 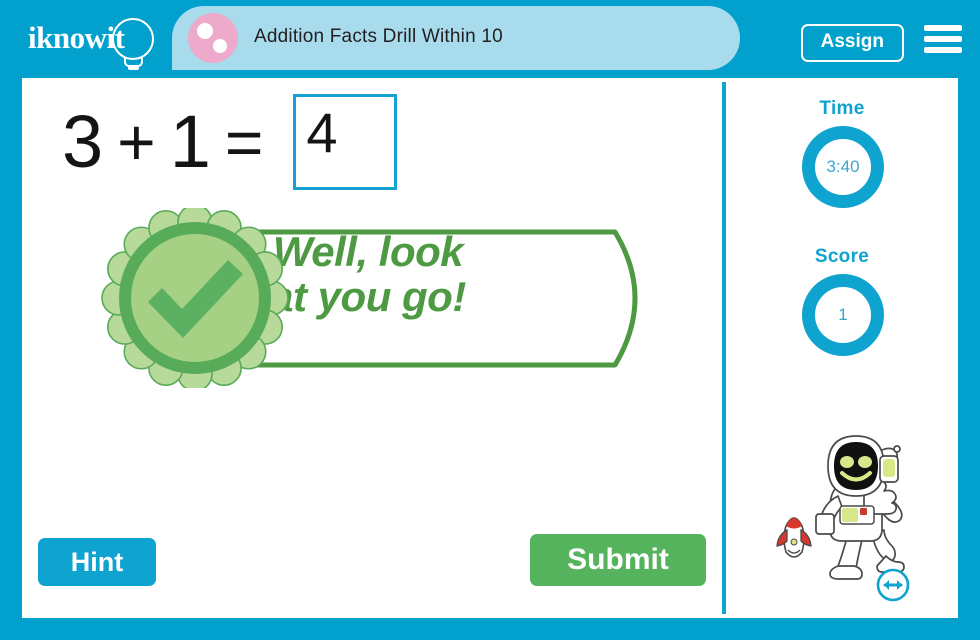 What do you see at coordinates (136, 142) in the screenshot?
I see `operator-plus: +` at bounding box center [136, 142].